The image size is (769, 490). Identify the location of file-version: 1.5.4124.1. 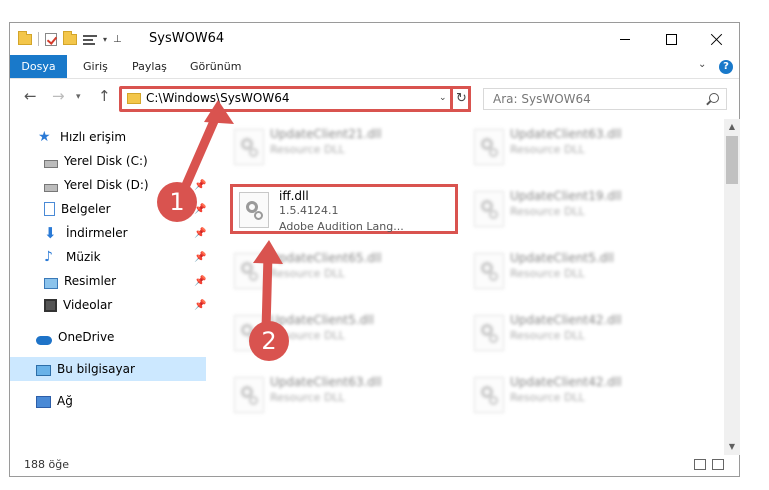
(309, 210).